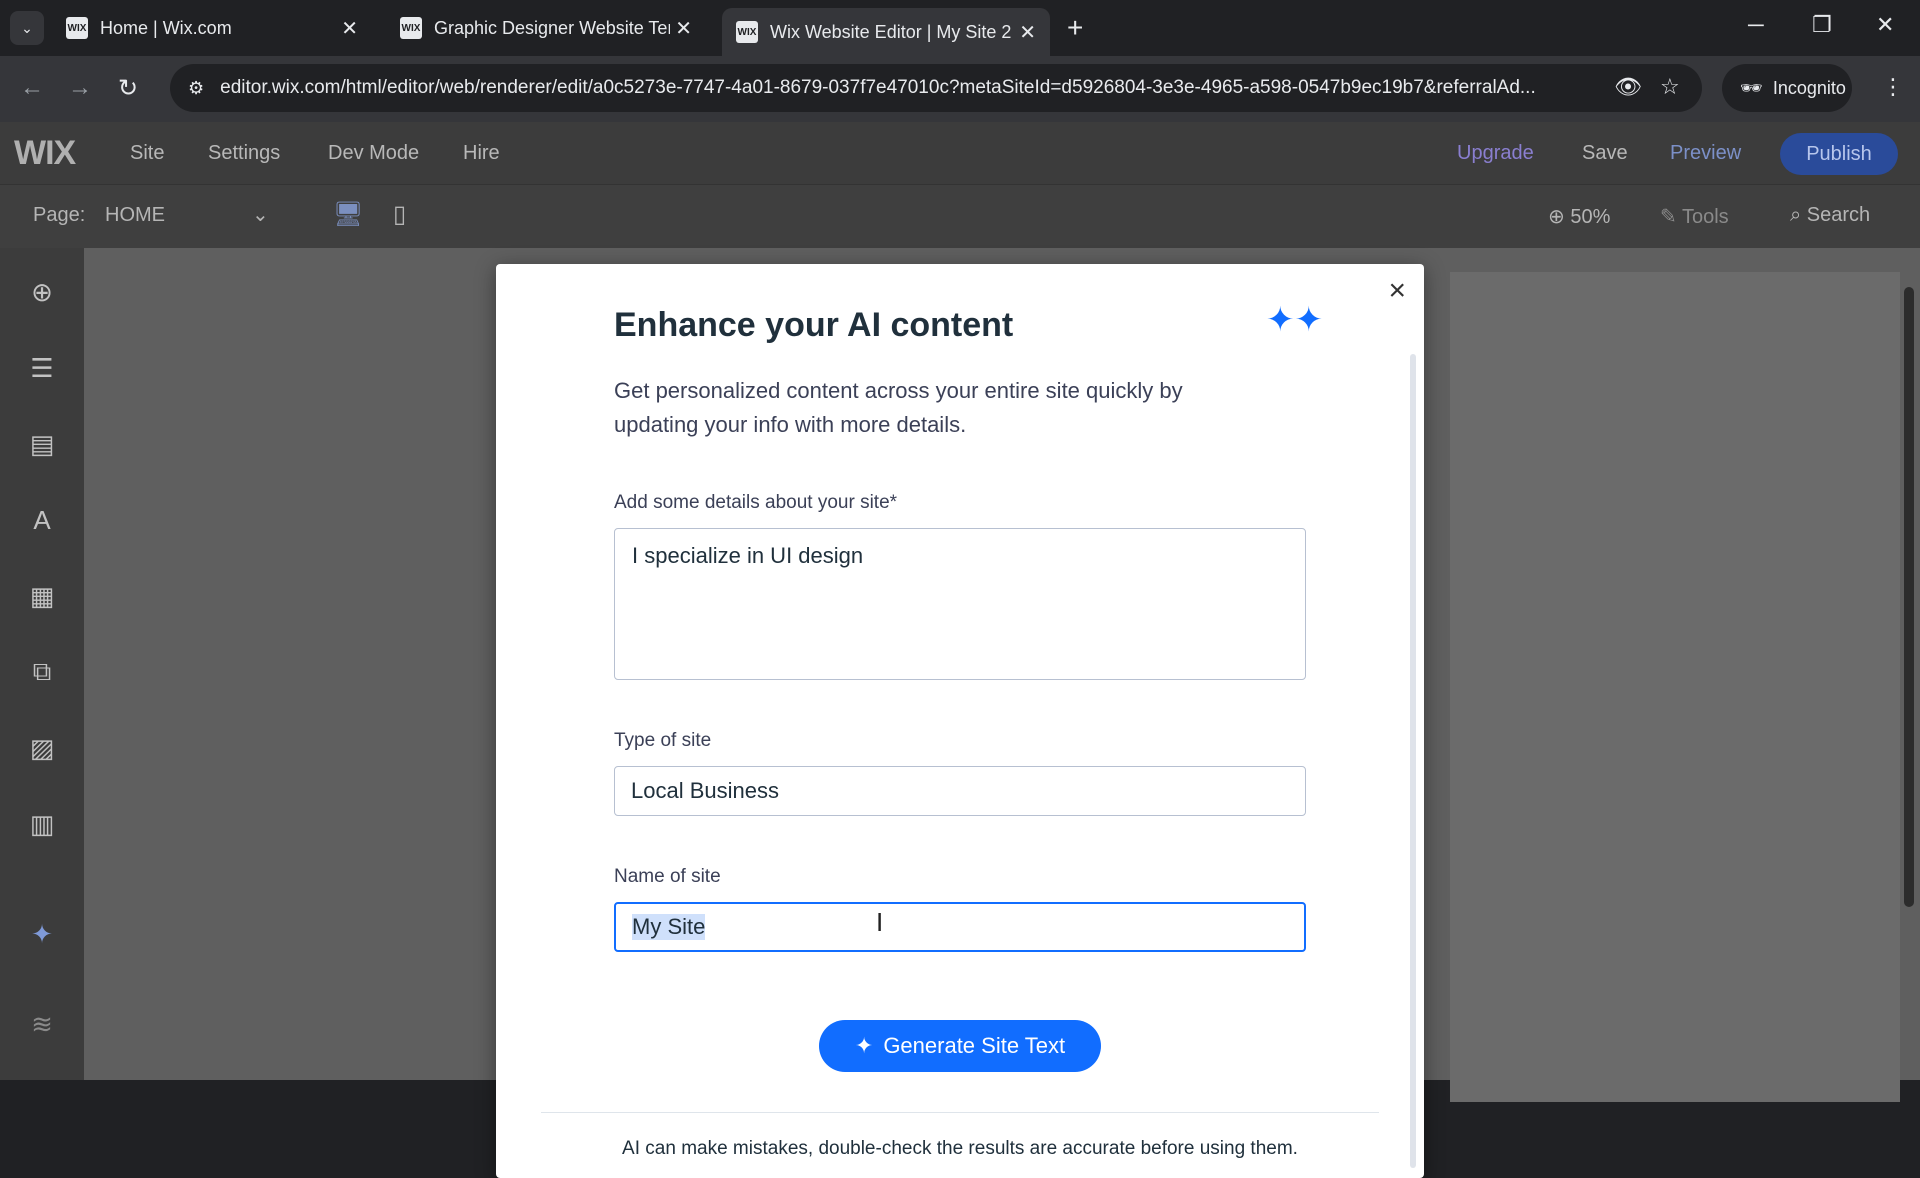 The width and height of the screenshot is (1920, 1178). Describe the element at coordinates (42, 444) in the screenshot. I see `pages-icon: ▤` at that location.